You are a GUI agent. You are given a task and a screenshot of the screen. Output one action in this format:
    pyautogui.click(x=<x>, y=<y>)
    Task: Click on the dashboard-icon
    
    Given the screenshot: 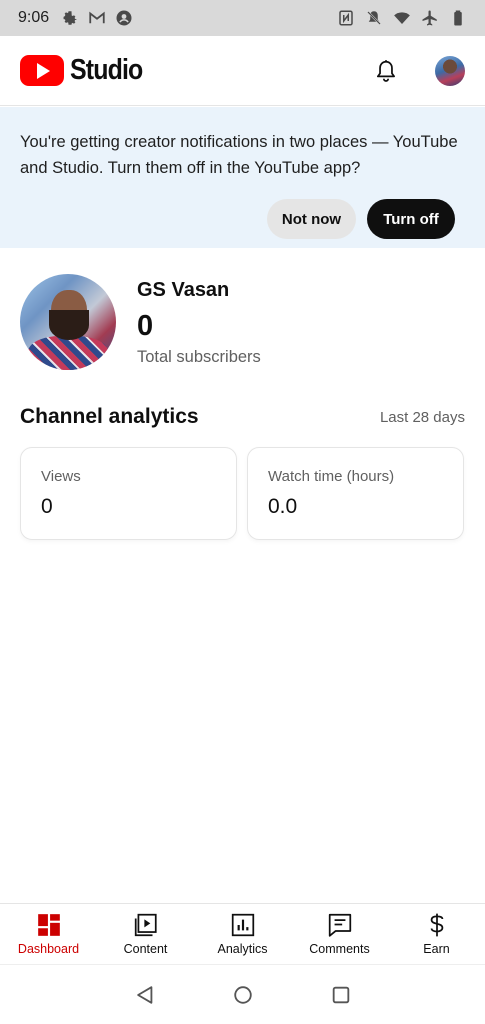 What is the action you would take?
    pyautogui.click(x=49, y=925)
    